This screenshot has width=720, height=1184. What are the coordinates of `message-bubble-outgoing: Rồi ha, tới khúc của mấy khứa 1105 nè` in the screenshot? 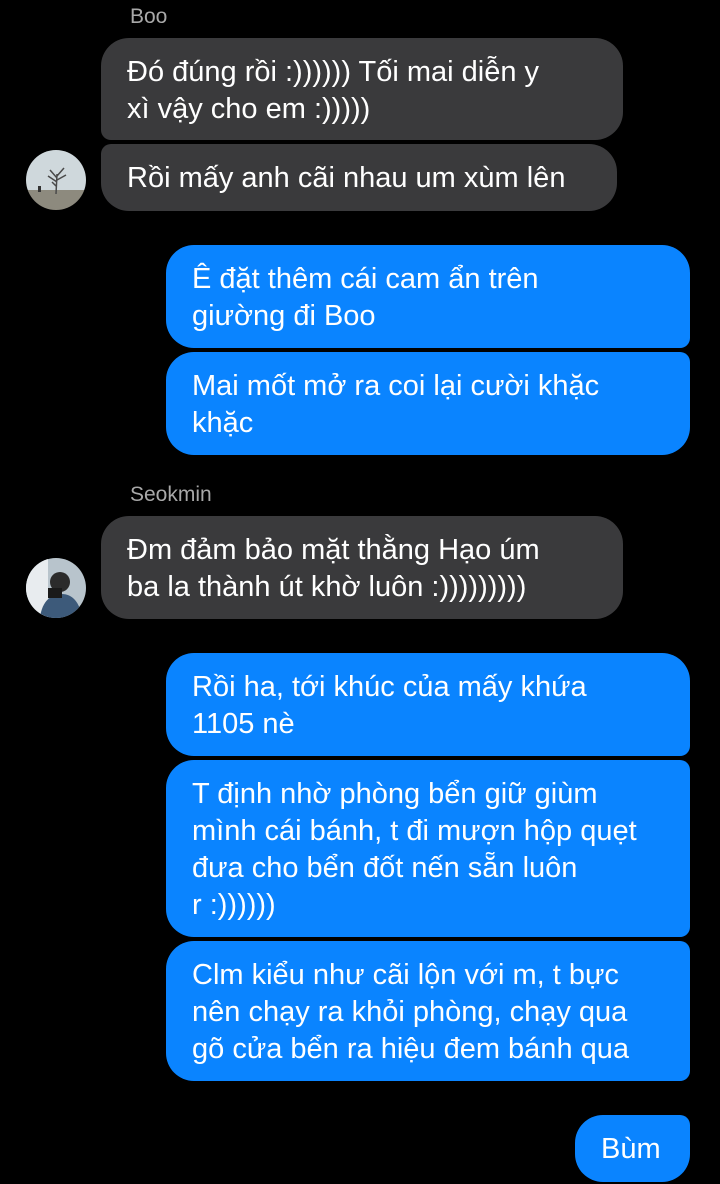 It's located at (428, 704).